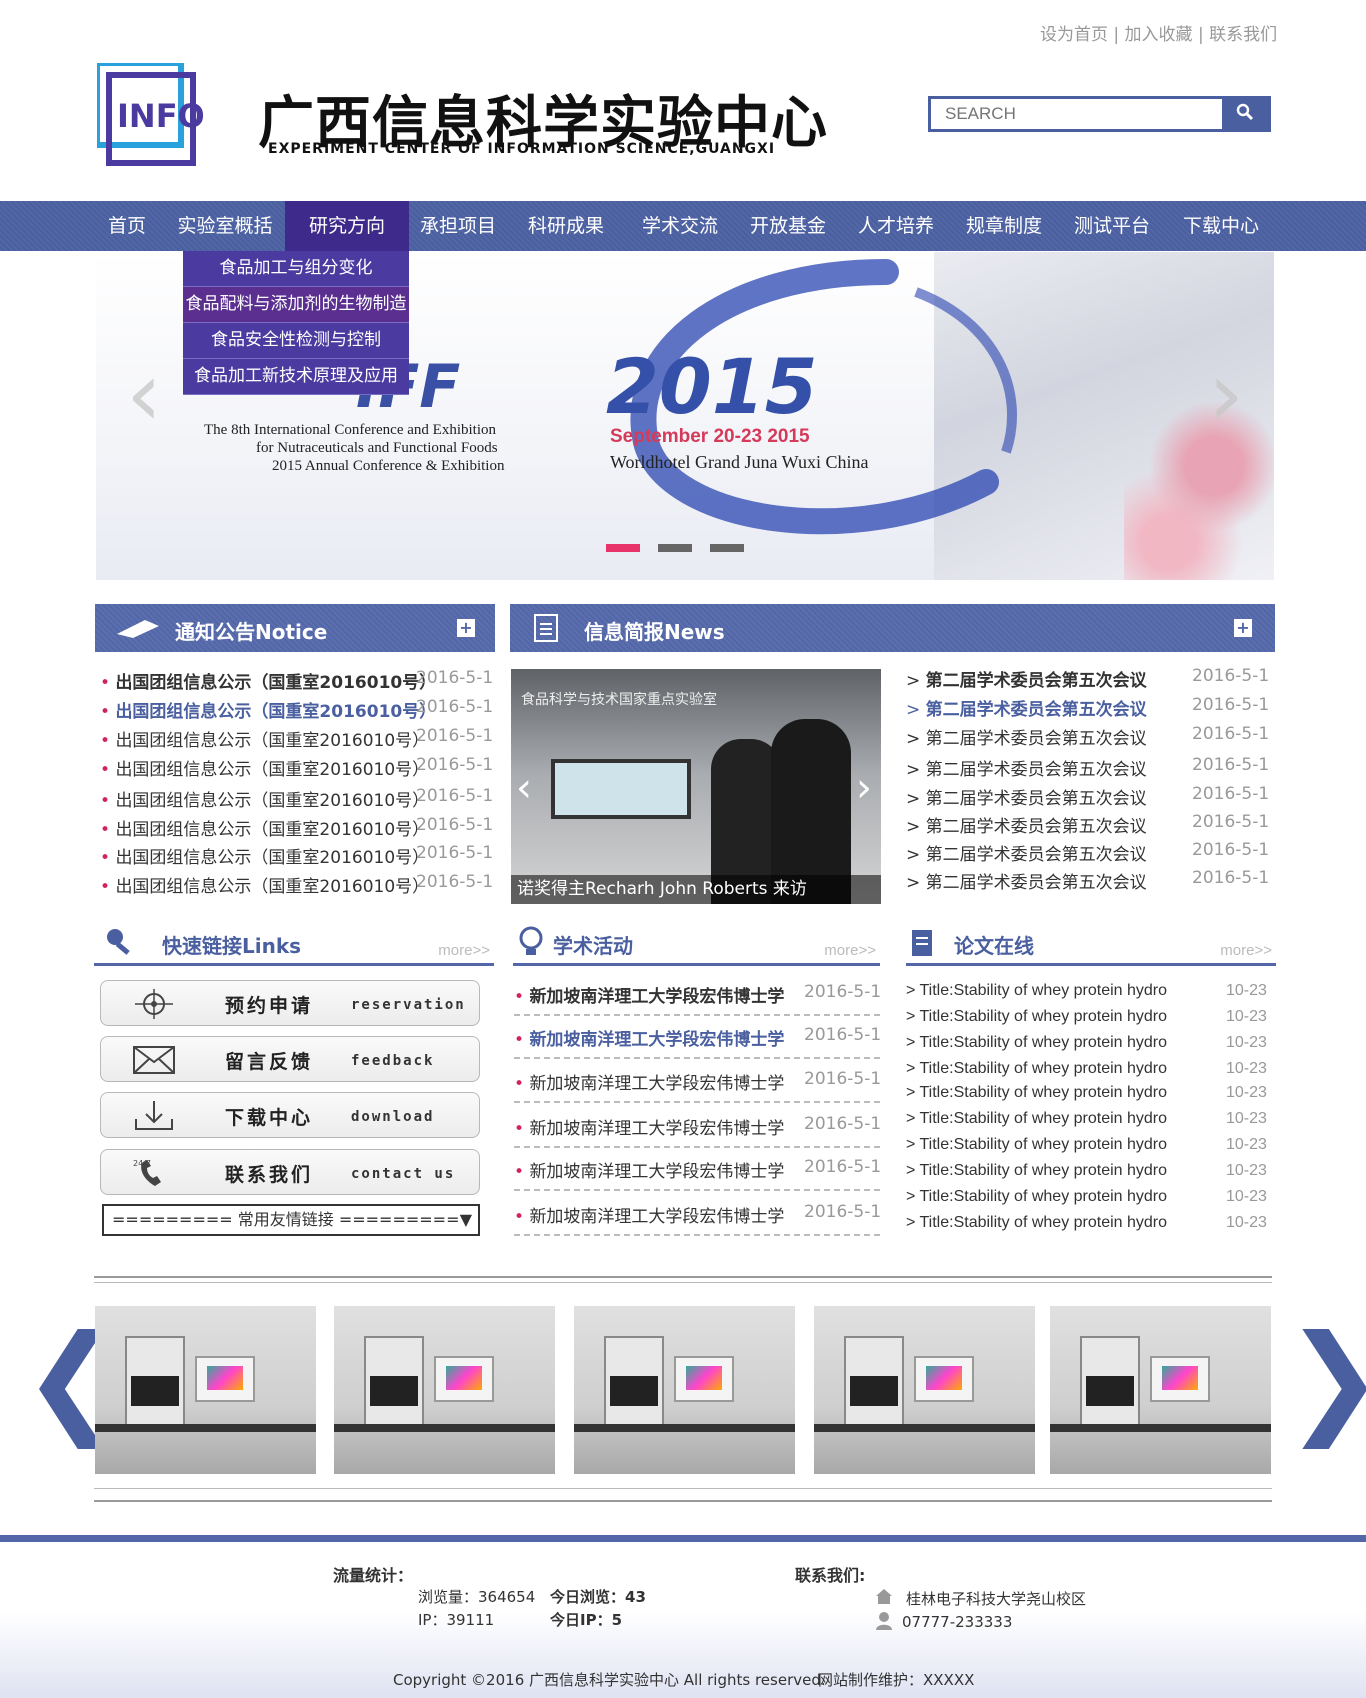  Describe the element at coordinates (290, 1172) in the screenshot. I see `contact-button: 24/7 联系我们 contact us` at that location.